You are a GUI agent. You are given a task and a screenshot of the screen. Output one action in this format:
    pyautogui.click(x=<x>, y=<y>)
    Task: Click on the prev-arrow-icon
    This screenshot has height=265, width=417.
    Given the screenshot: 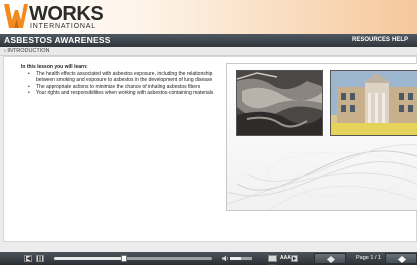 What is the action you would take?
    pyautogui.click(x=331, y=259)
    